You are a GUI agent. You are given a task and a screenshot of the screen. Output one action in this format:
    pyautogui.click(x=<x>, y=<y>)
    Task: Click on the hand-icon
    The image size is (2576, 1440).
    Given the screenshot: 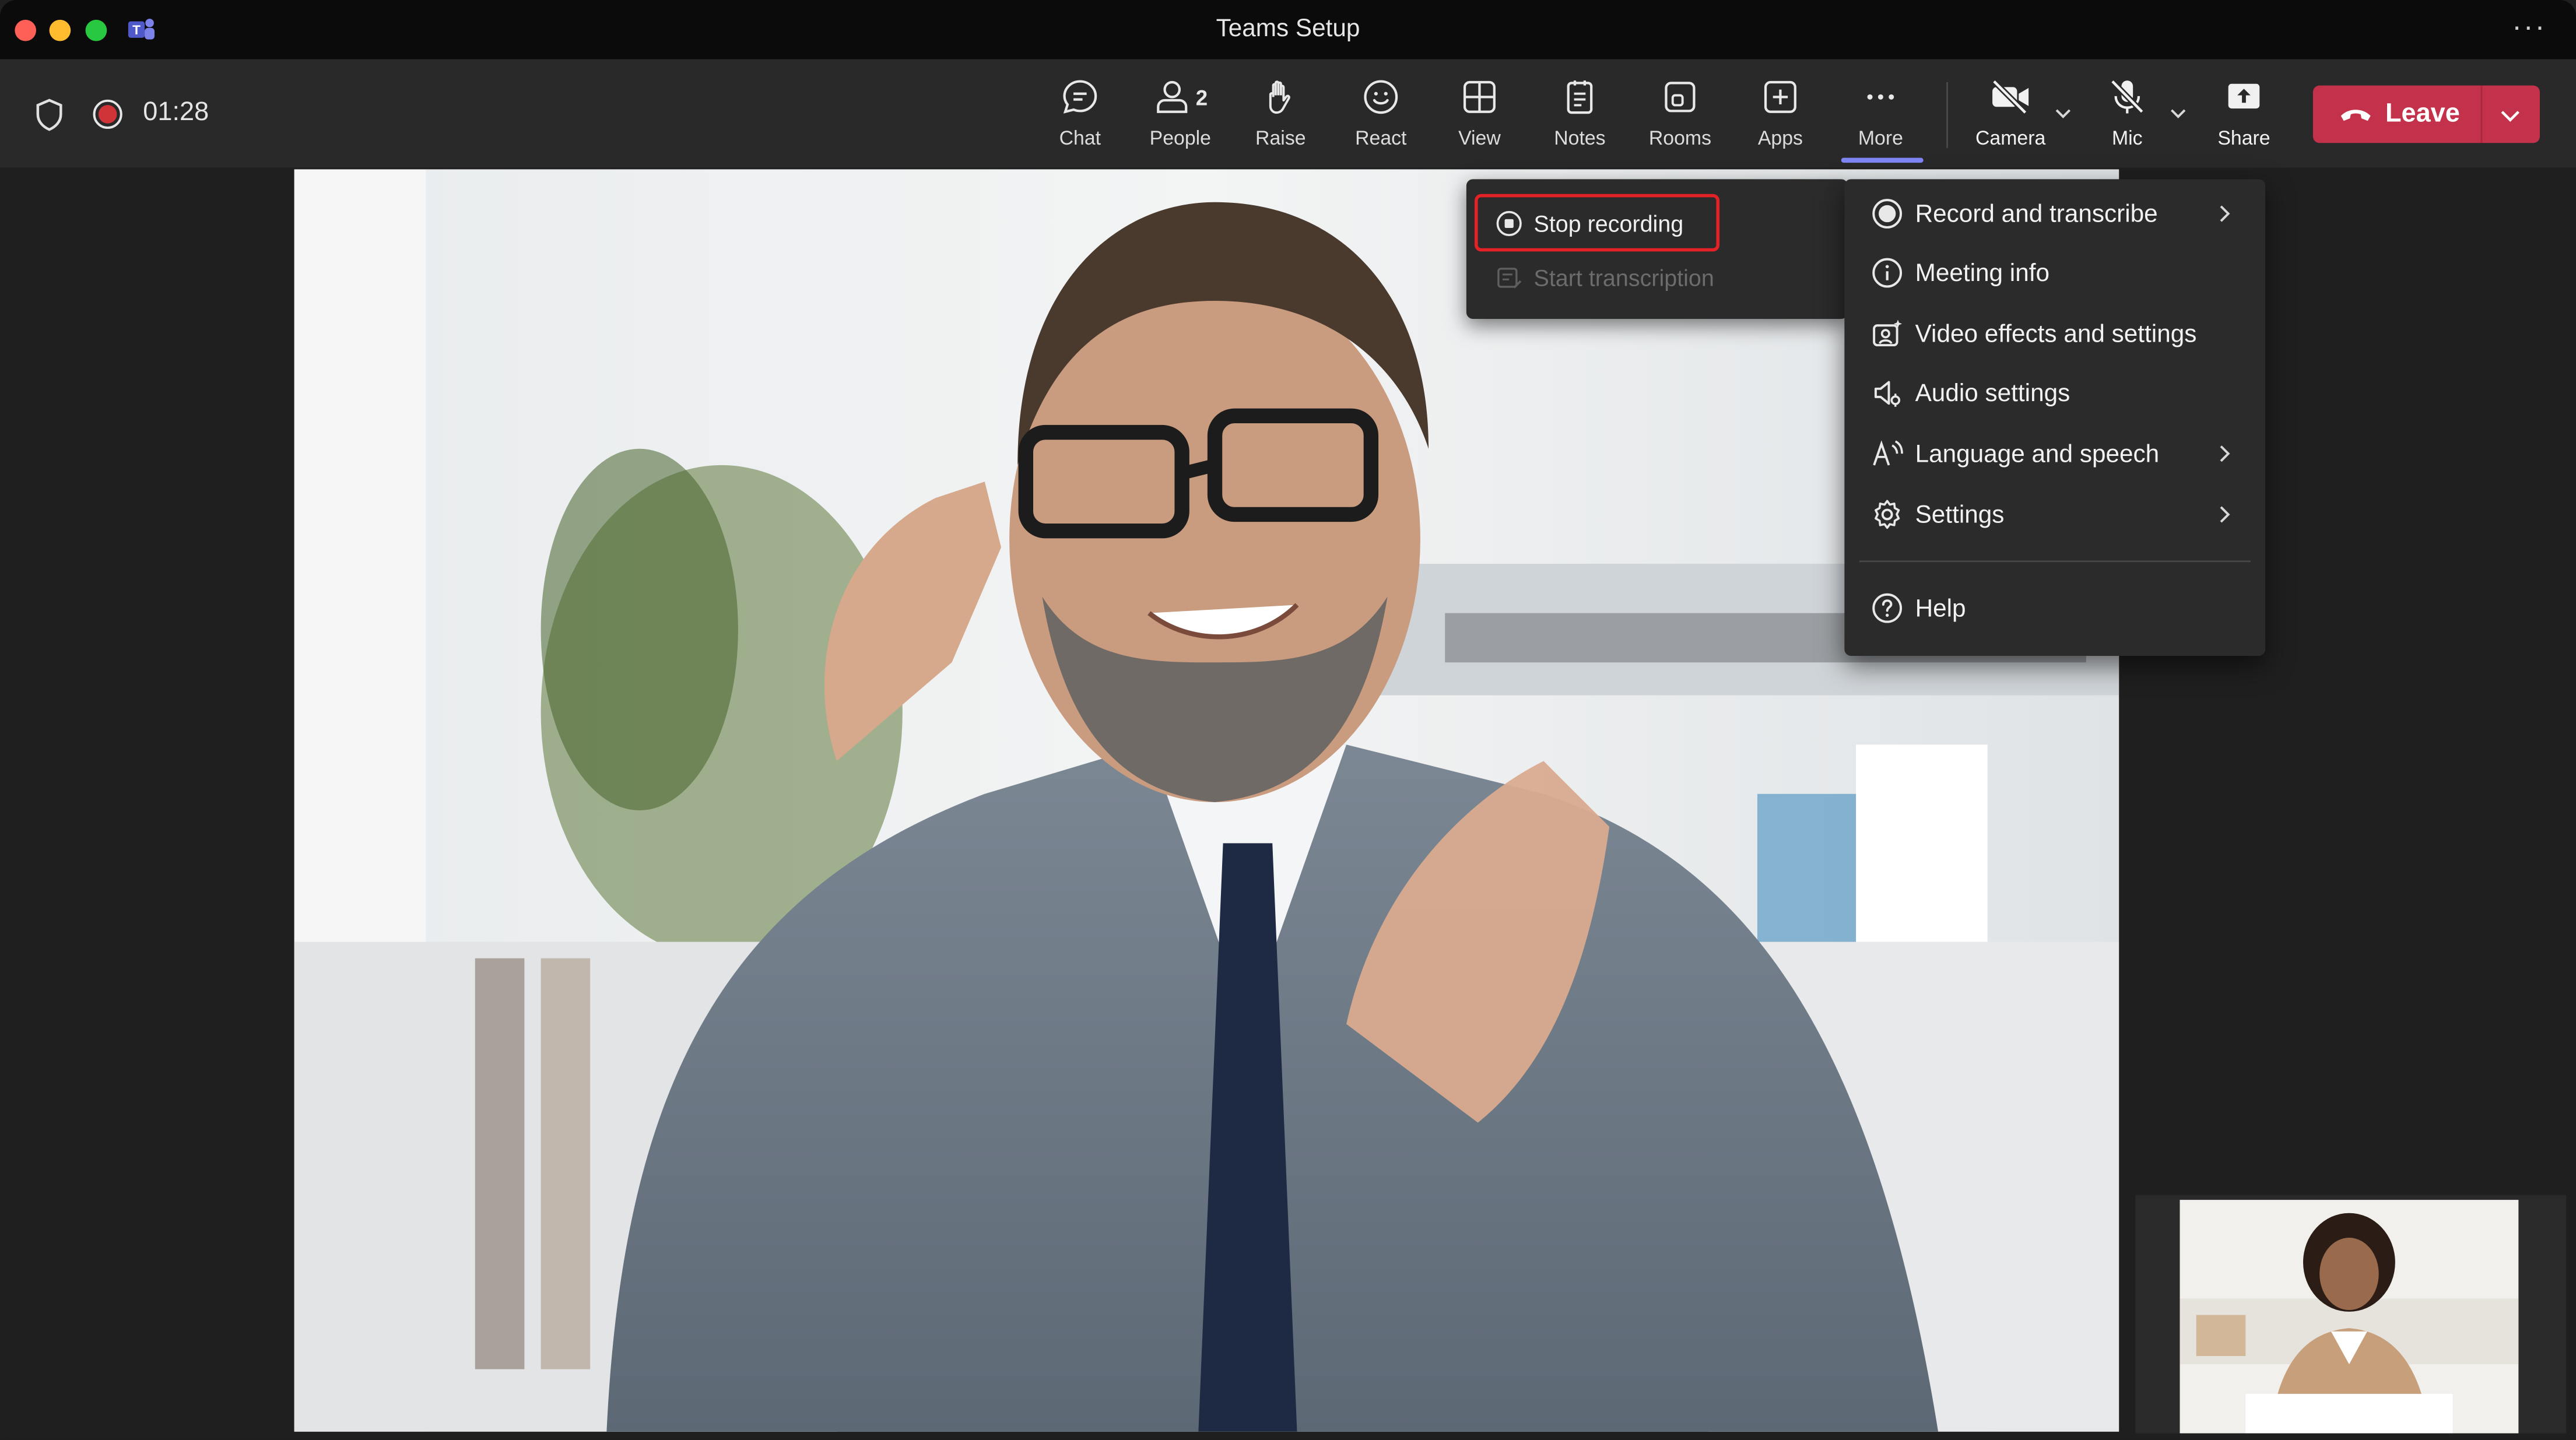 What is the action you would take?
    pyautogui.click(x=1279, y=97)
    